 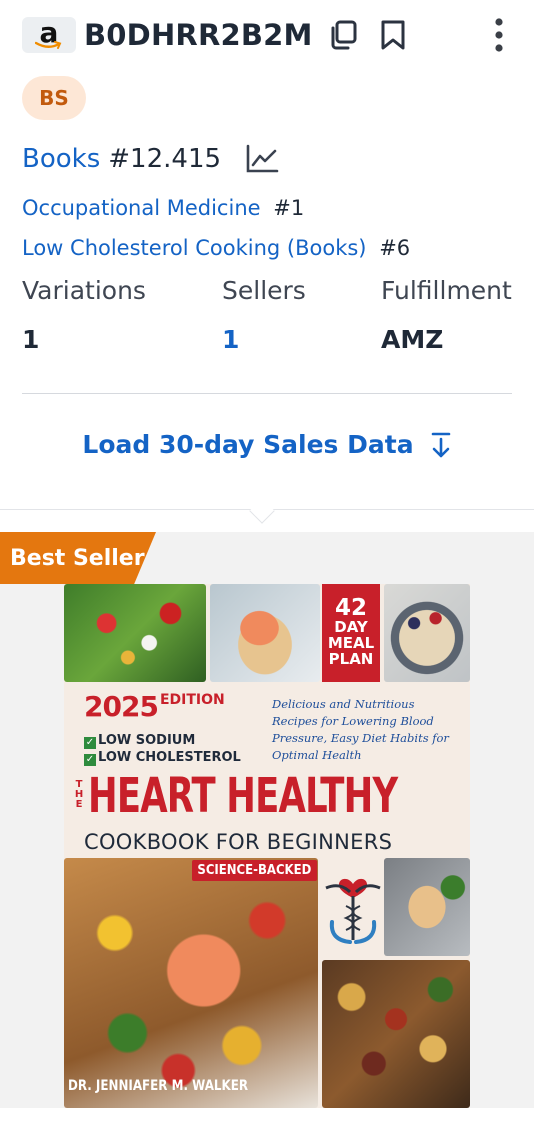 I want to click on stat-sellers: Sellers 1, so click(x=264, y=315).